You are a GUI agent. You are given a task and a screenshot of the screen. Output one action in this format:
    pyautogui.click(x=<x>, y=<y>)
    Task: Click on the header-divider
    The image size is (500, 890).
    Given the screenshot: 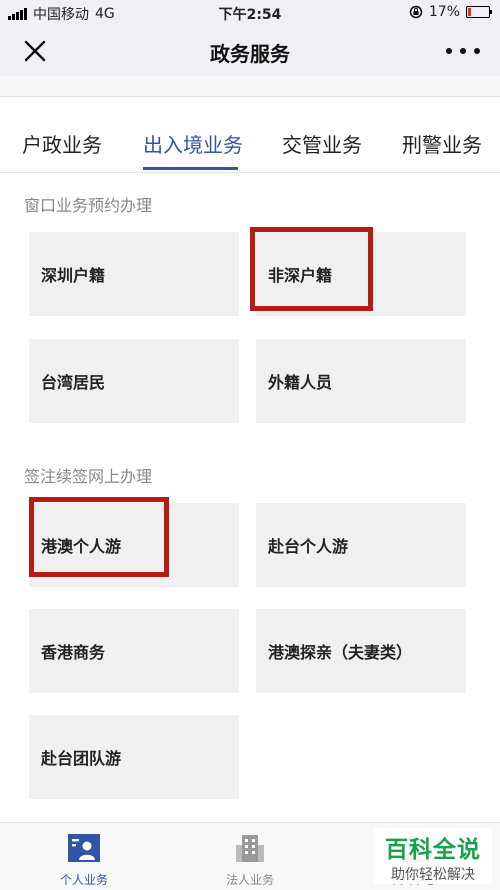 What is the action you would take?
    pyautogui.click(x=250, y=86)
    